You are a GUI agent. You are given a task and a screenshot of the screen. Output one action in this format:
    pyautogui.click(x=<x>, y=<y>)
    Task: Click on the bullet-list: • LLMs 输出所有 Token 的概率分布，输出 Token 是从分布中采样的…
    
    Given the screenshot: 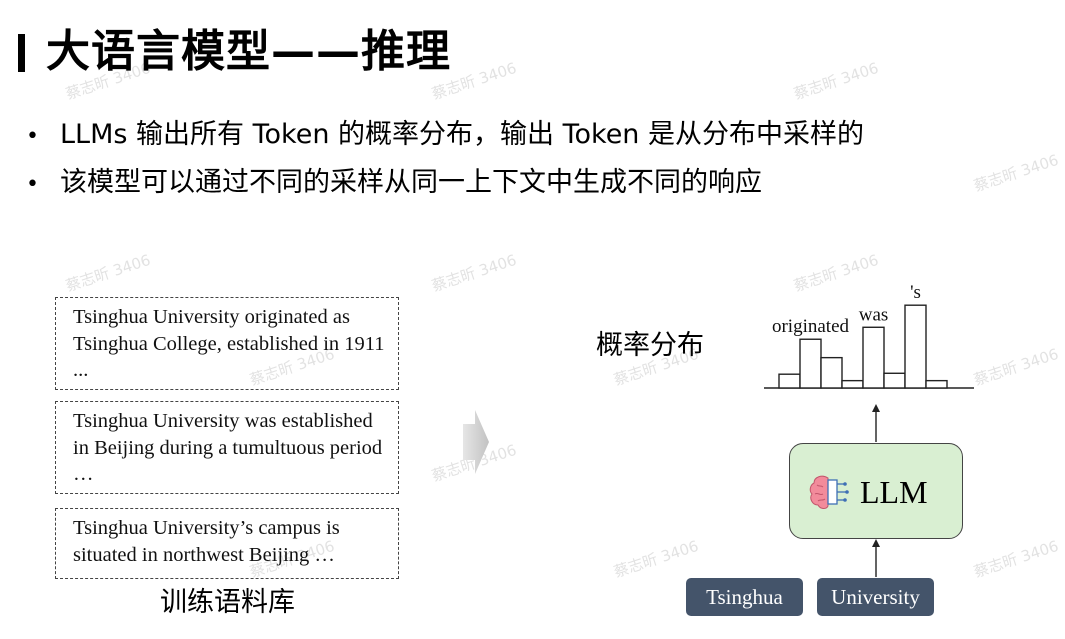 What is the action you would take?
    pyautogui.click(x=445, y=160)
    